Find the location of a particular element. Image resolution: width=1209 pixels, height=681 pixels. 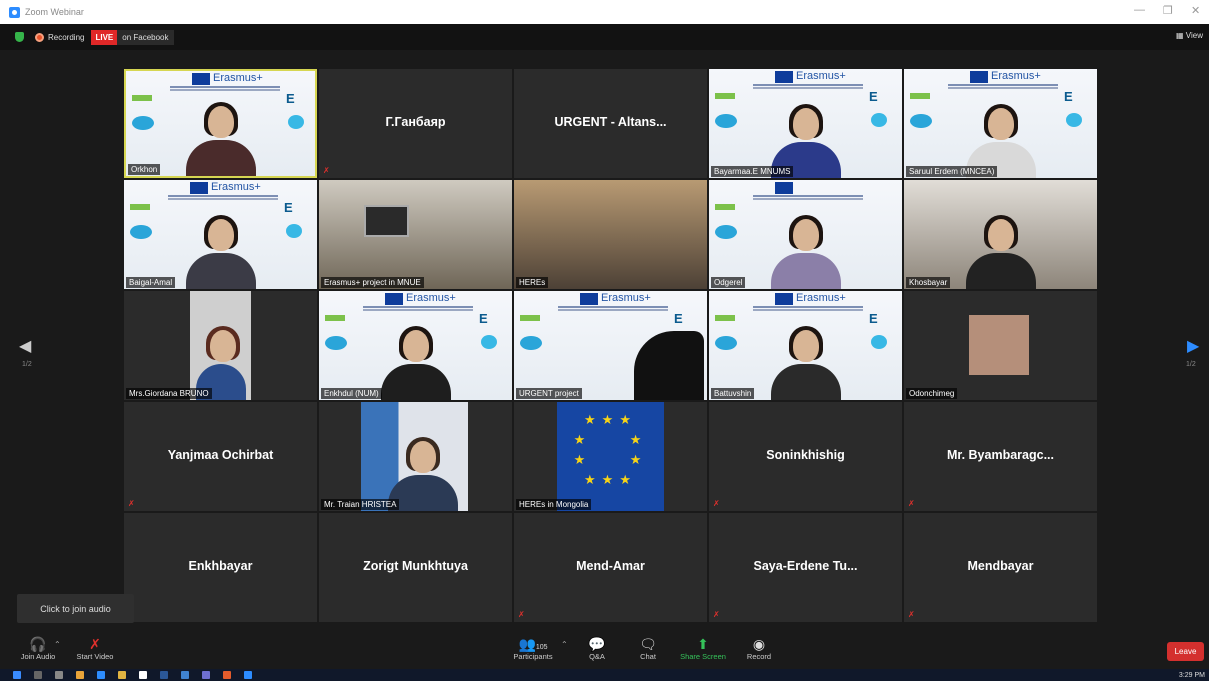

search-icon is located at coordinates (38, 675).